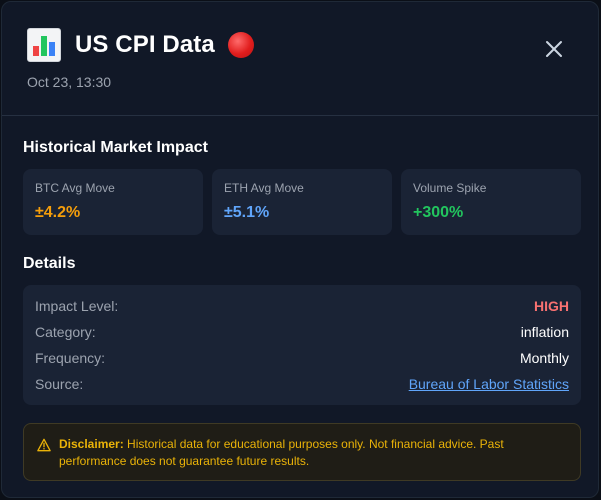  Describe the element at coordinates (65, 332) in the screenshot. I see `detail-label: Category:` at that location.